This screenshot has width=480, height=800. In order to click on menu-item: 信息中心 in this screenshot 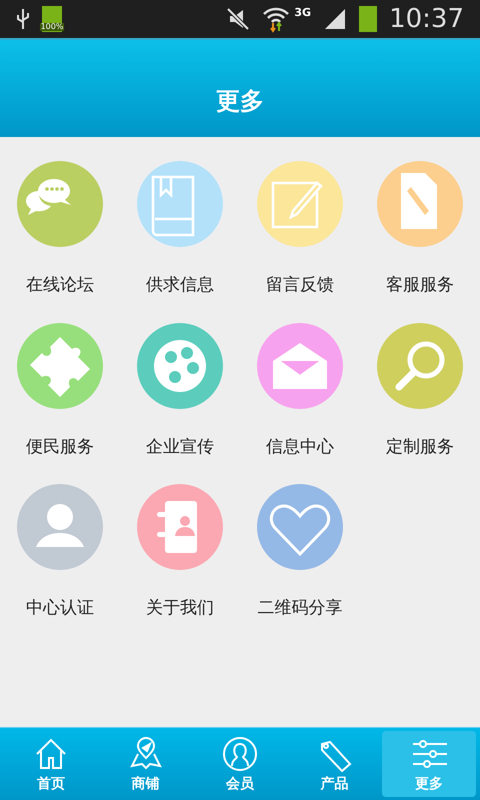, I will do `click(300, 391)`.